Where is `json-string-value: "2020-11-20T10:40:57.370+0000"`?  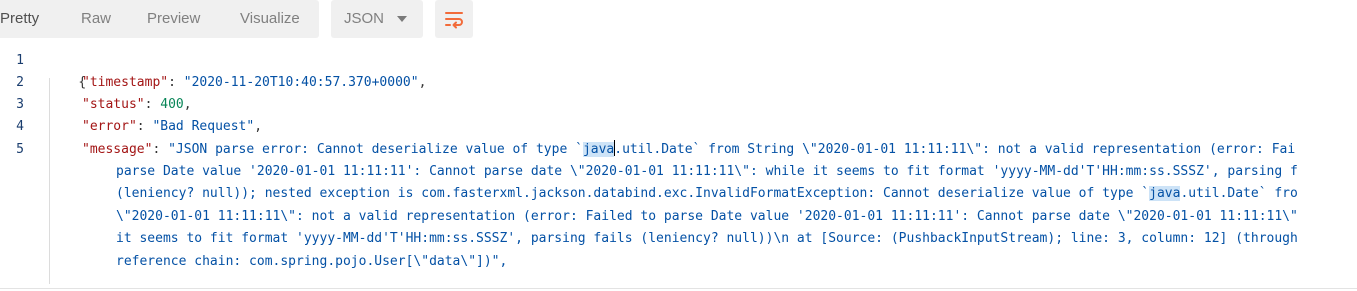
json-string-value: "2020-11-20T10:40:57.370+0000" is located at coordinates (301, 82).